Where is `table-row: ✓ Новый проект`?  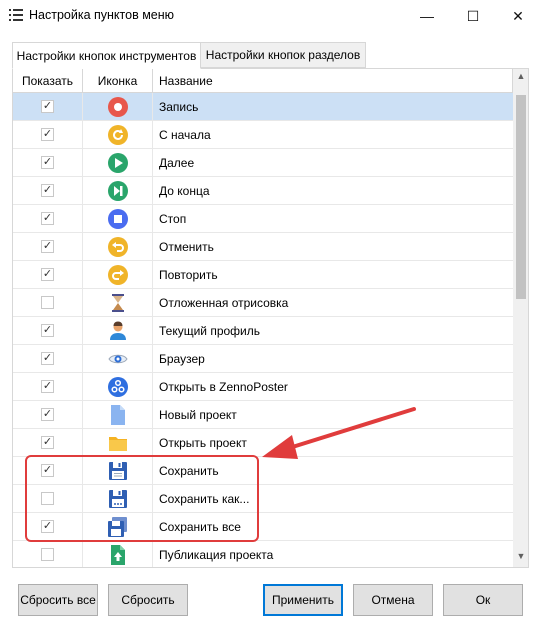
table-row: ✓ Новый проект is located at coordinates (263, 415).